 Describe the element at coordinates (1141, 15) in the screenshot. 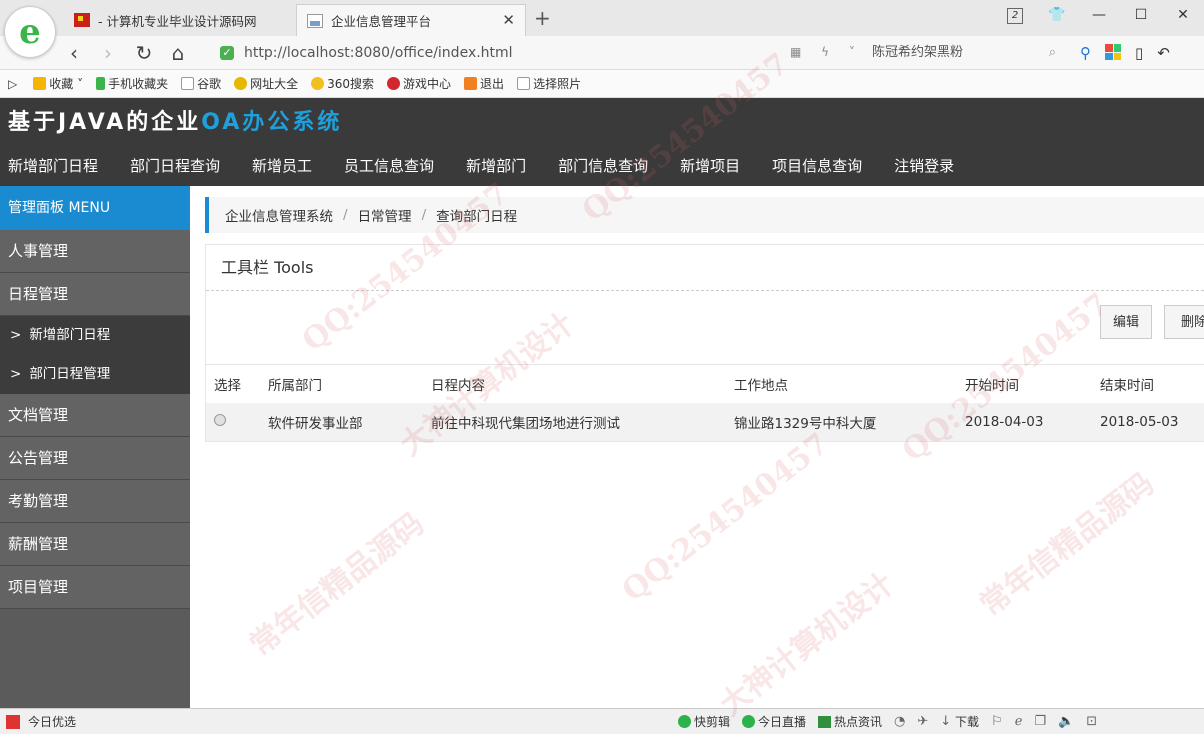

I see `maximize-icon: ☐` at that location.